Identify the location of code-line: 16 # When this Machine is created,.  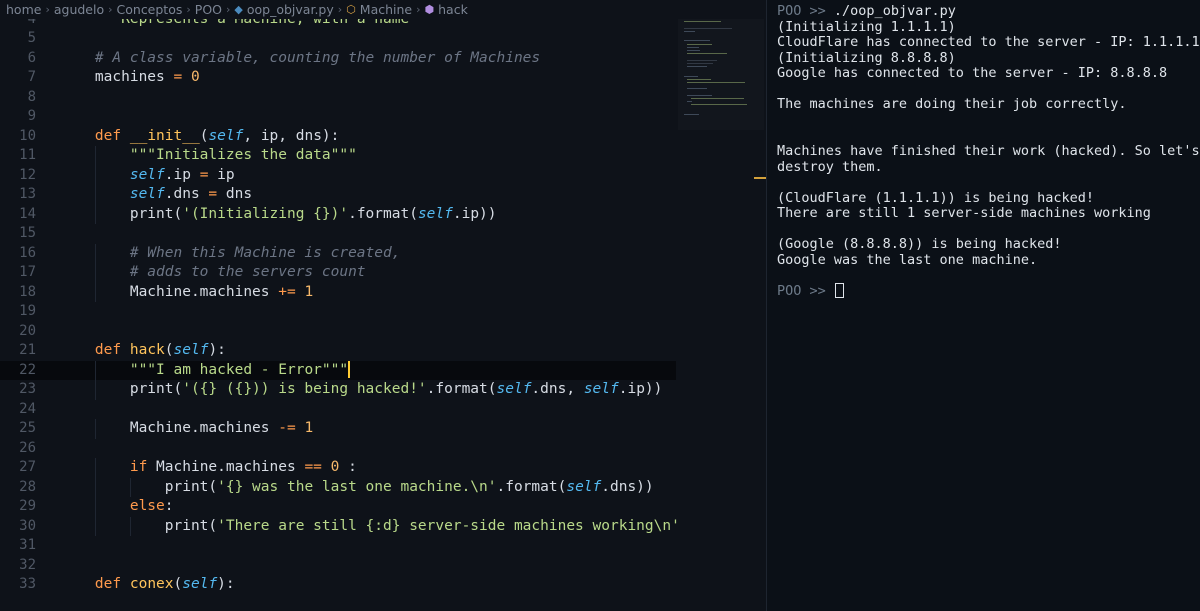
(338, 253).